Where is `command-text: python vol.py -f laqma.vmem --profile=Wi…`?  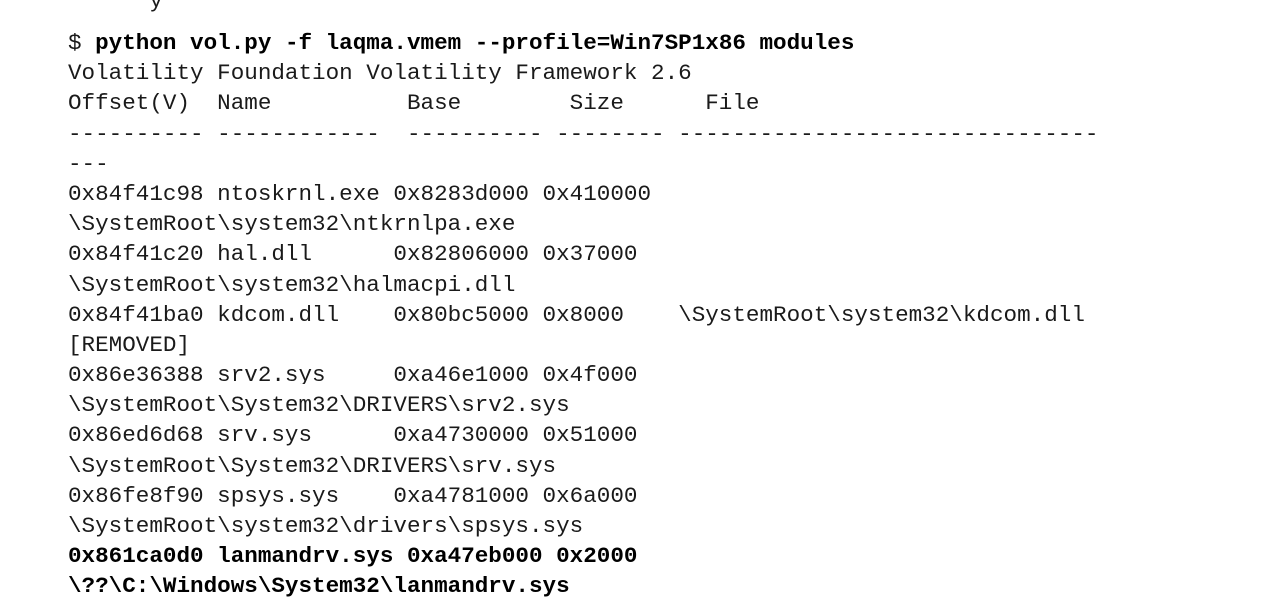 command-text: python vol.py -f laqma.vmem --profile=Wi… is located at coordinates (475, 43).